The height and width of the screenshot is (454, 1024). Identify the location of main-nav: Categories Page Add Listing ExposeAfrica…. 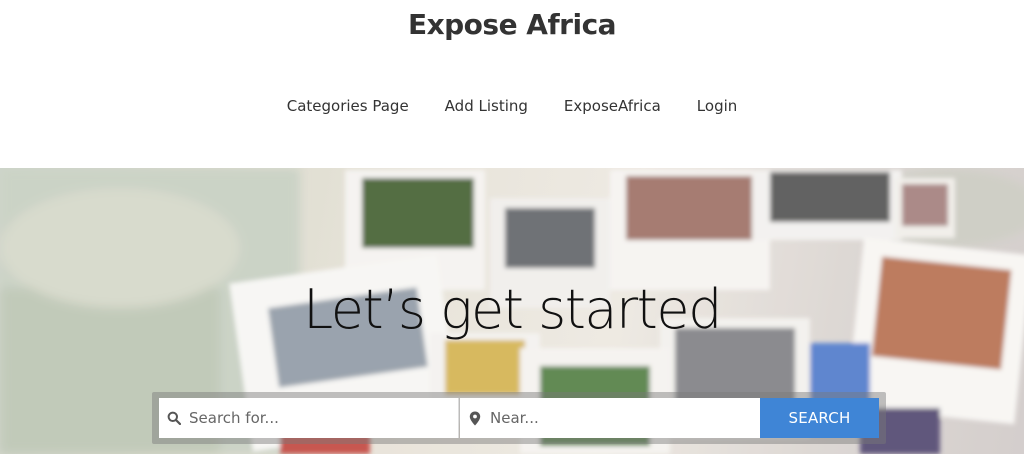
(512, 106).